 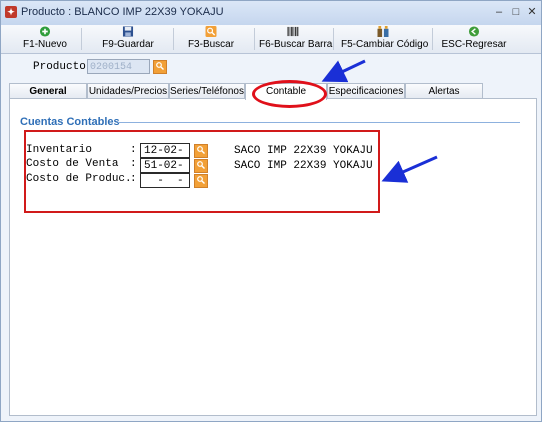 What do you see at coordinates (379, 121) in the screenshot?
I see `annotation-arrows` at bounding box center [379, 121].